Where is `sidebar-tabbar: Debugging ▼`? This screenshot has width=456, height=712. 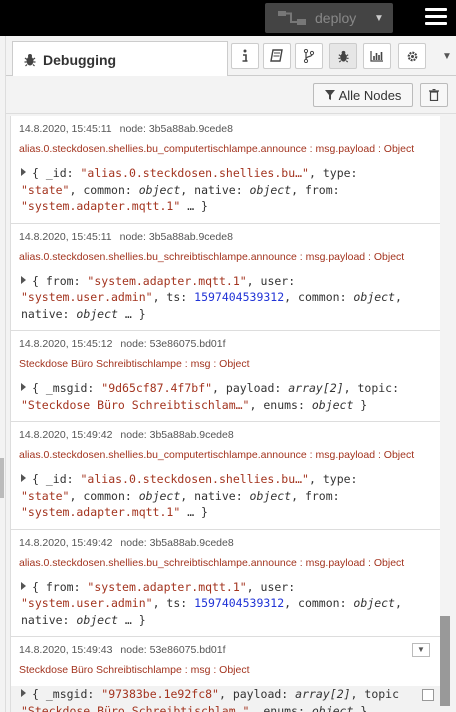
sidebar-tabbar: Debugging ▼ is located at coordinates (231, 56).